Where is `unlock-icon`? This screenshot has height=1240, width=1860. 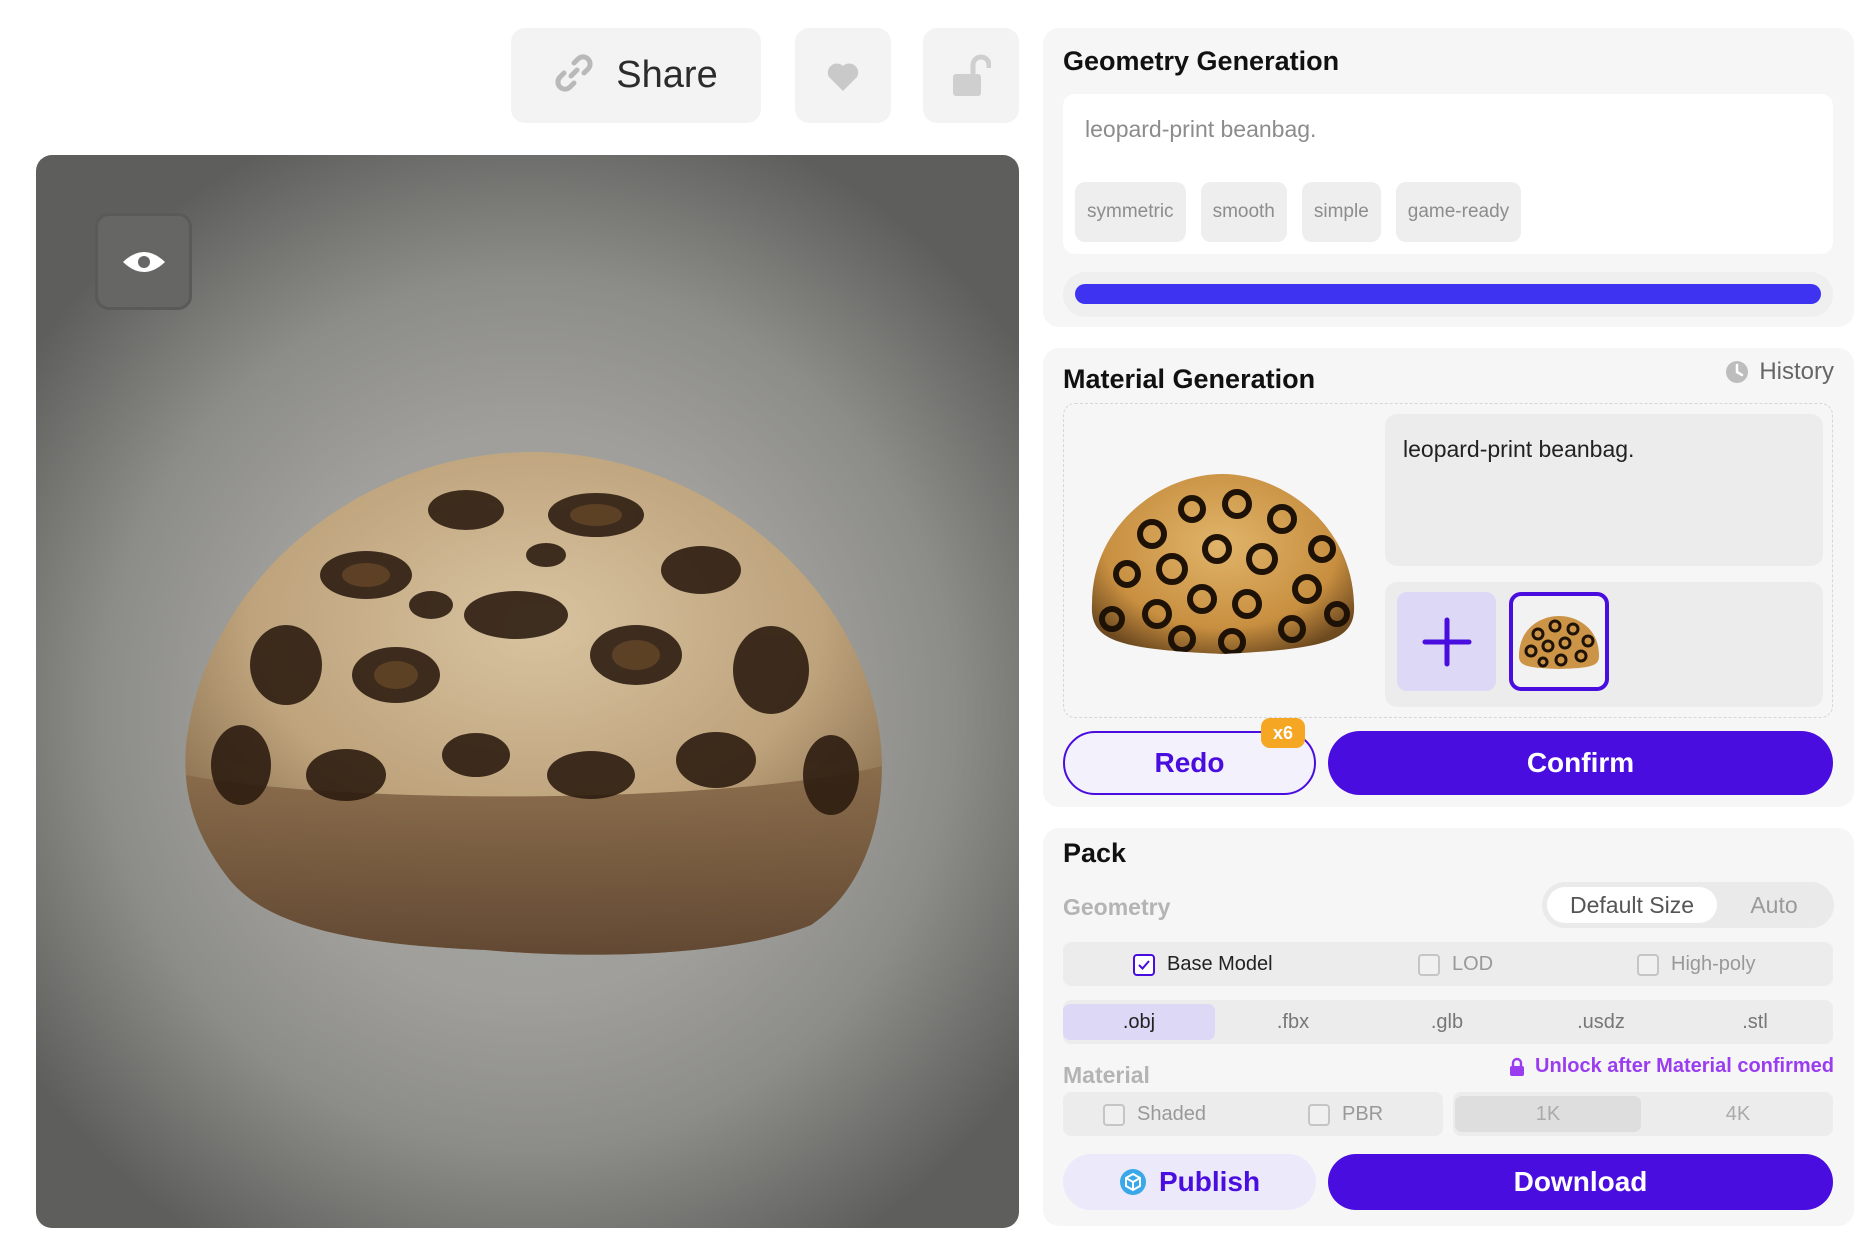 unlock-icon is located at coordinates (972, 75).